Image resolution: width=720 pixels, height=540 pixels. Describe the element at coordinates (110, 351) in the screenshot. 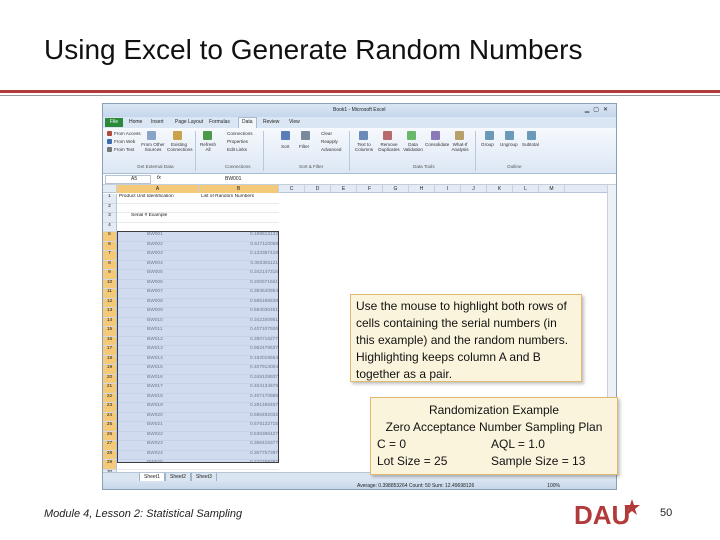

I see `row-header: 17` at that location.